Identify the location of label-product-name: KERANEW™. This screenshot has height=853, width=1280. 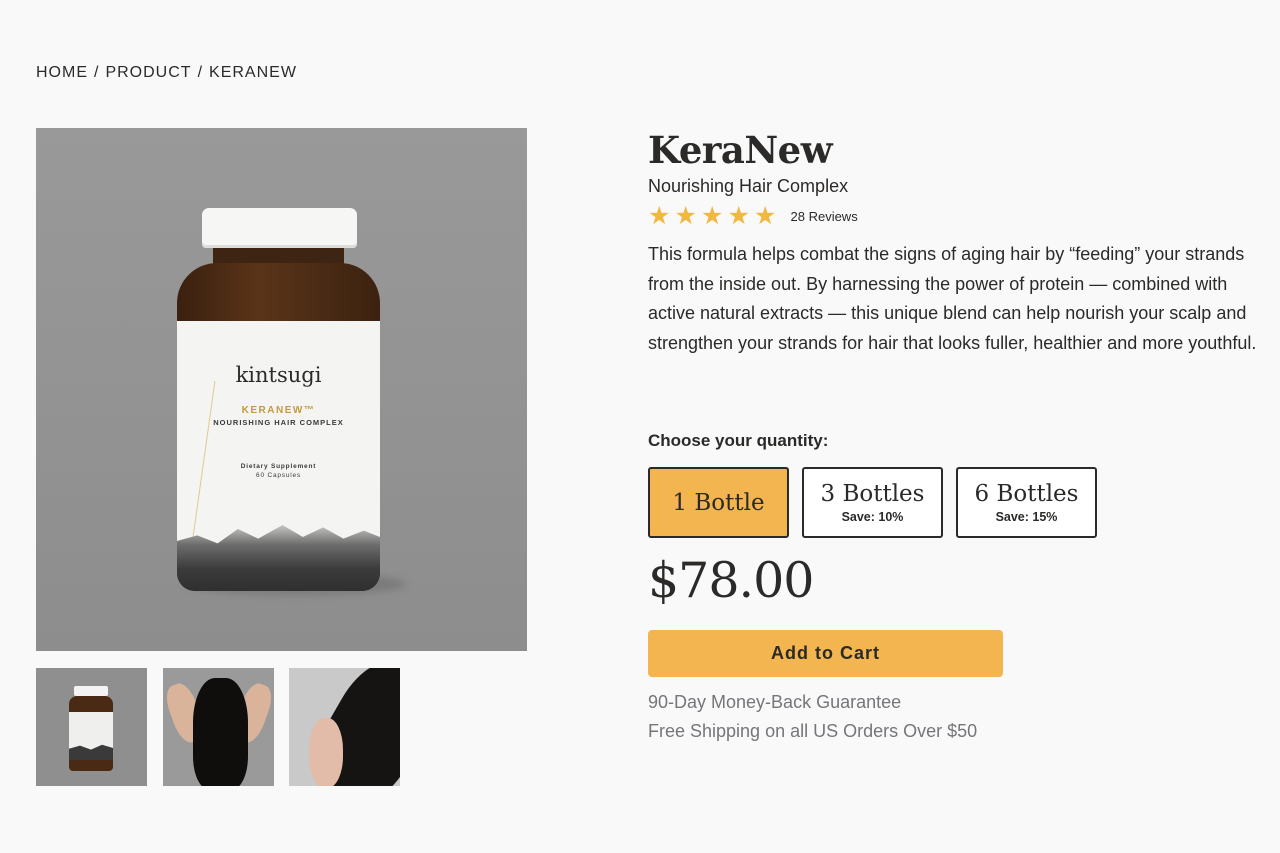
(278, 410).